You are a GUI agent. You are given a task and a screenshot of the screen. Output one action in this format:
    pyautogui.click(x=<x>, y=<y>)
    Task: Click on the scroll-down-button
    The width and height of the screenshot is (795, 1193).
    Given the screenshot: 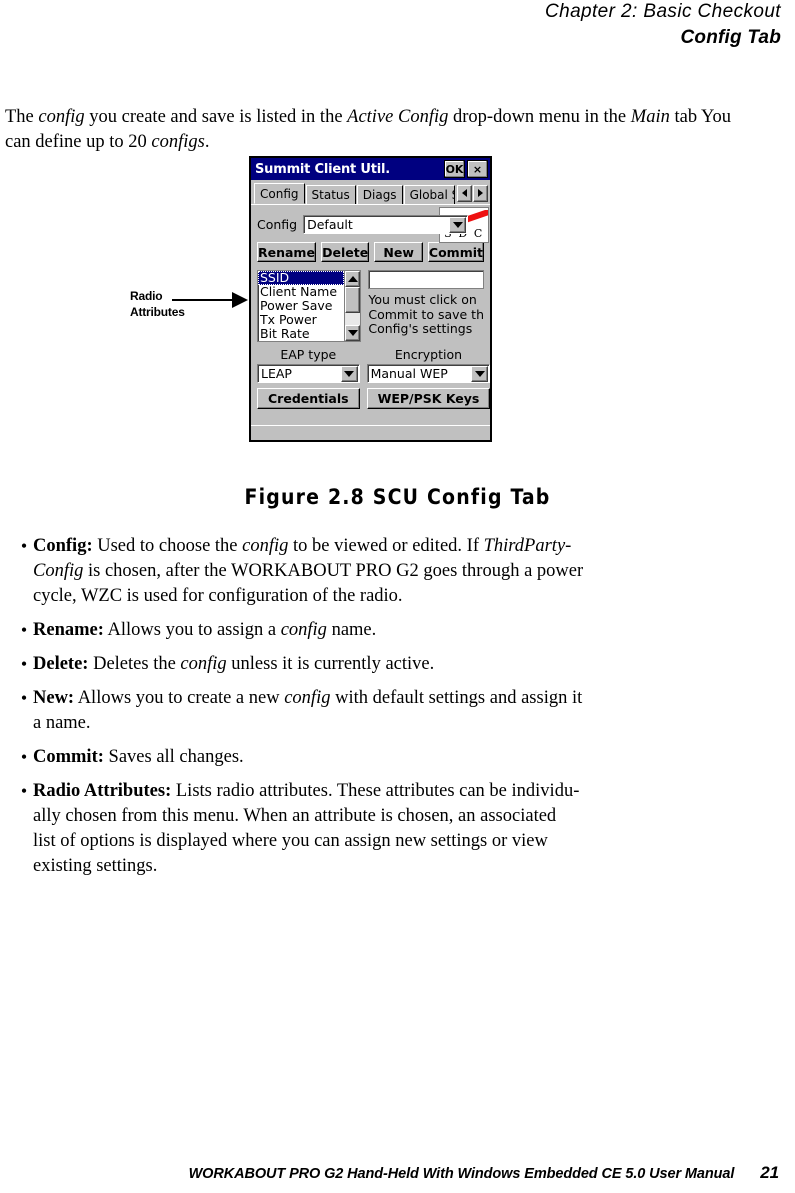 What is the action you would take?
    pyautogui.click(x=353, y=333)
    